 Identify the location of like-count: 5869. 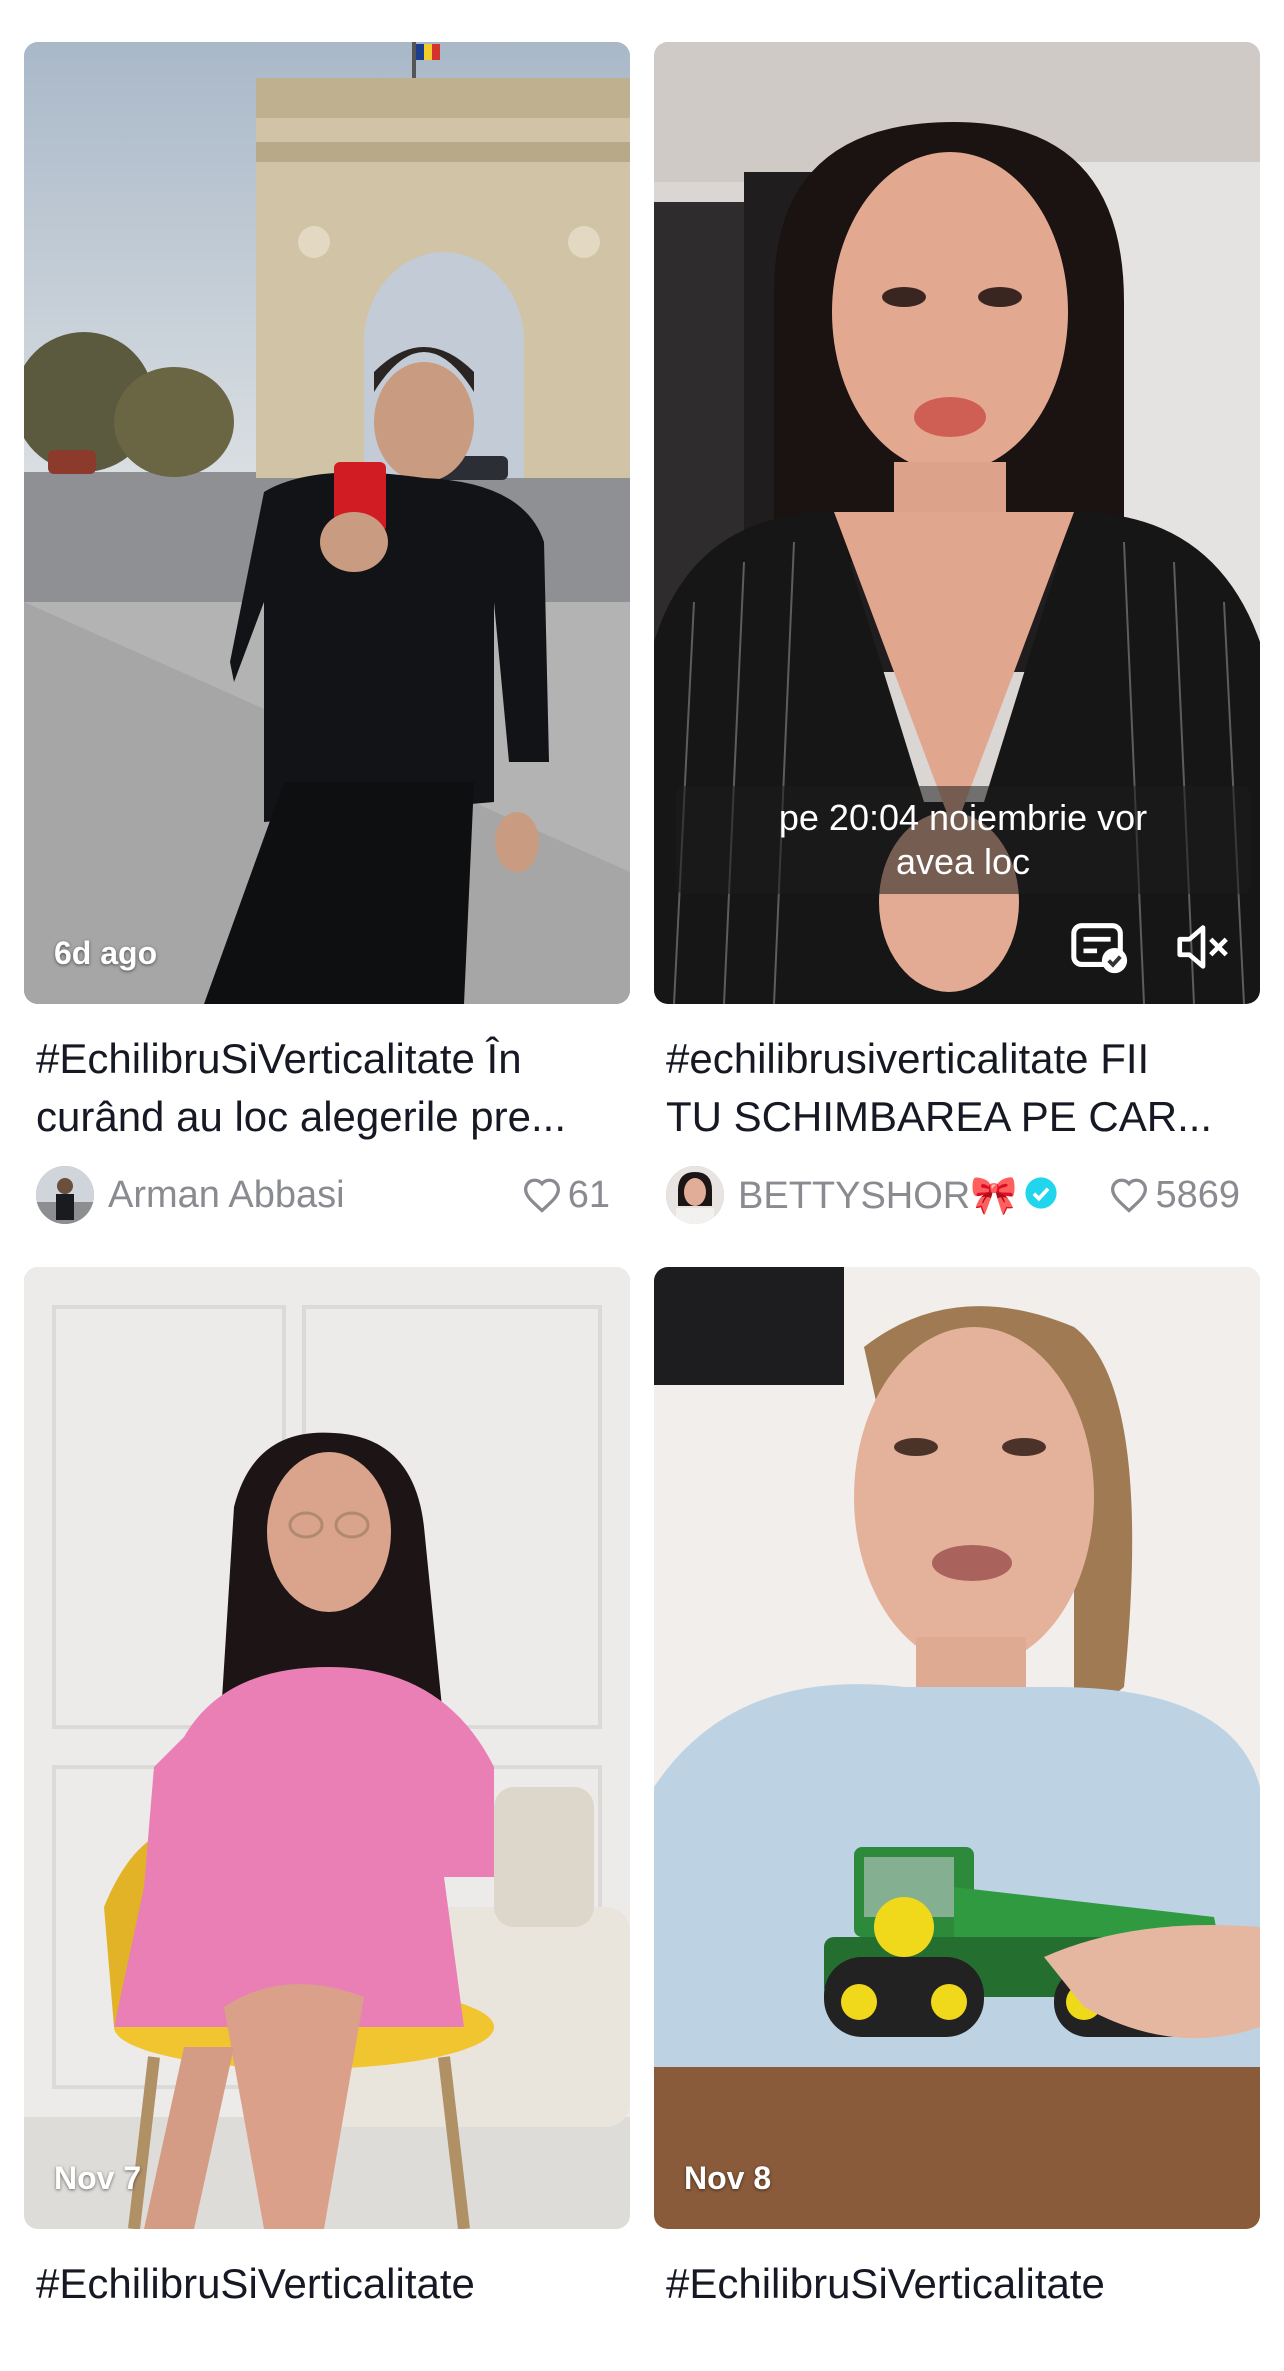
(1174, 1195).